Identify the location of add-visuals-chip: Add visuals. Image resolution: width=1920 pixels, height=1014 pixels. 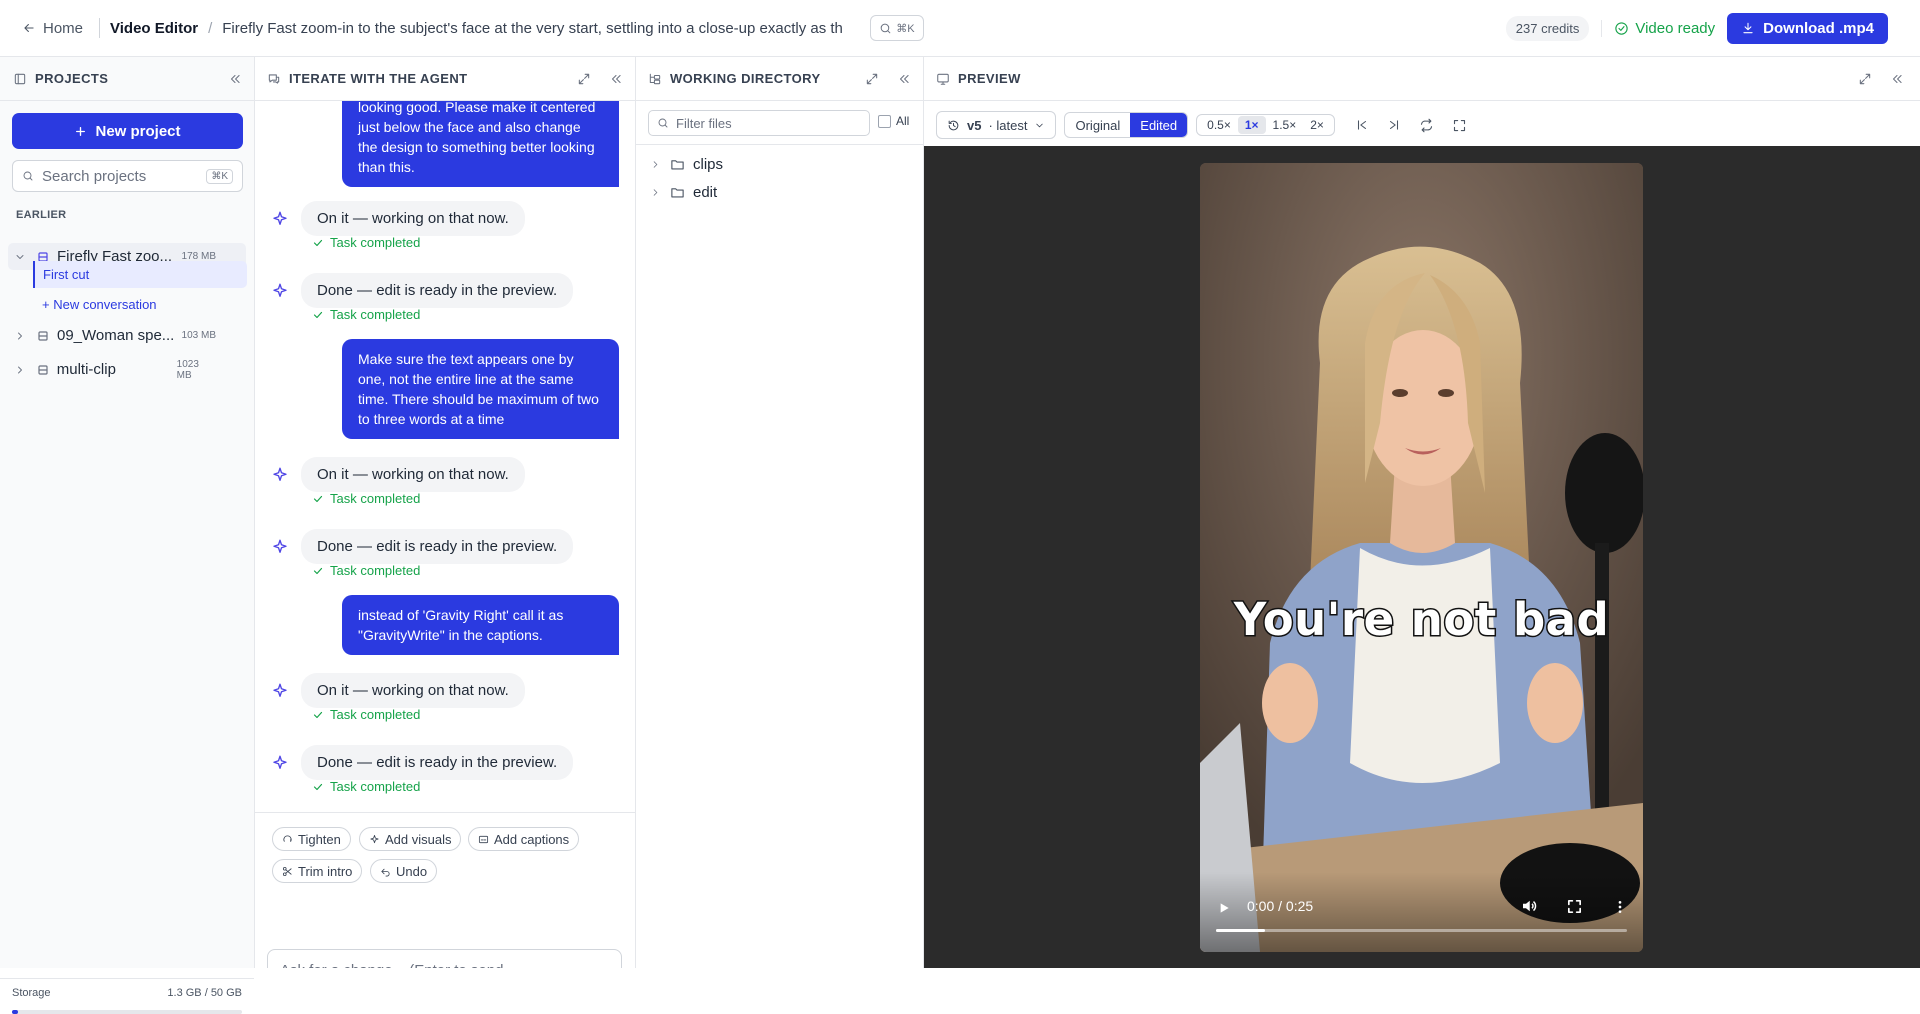
(410, 839).